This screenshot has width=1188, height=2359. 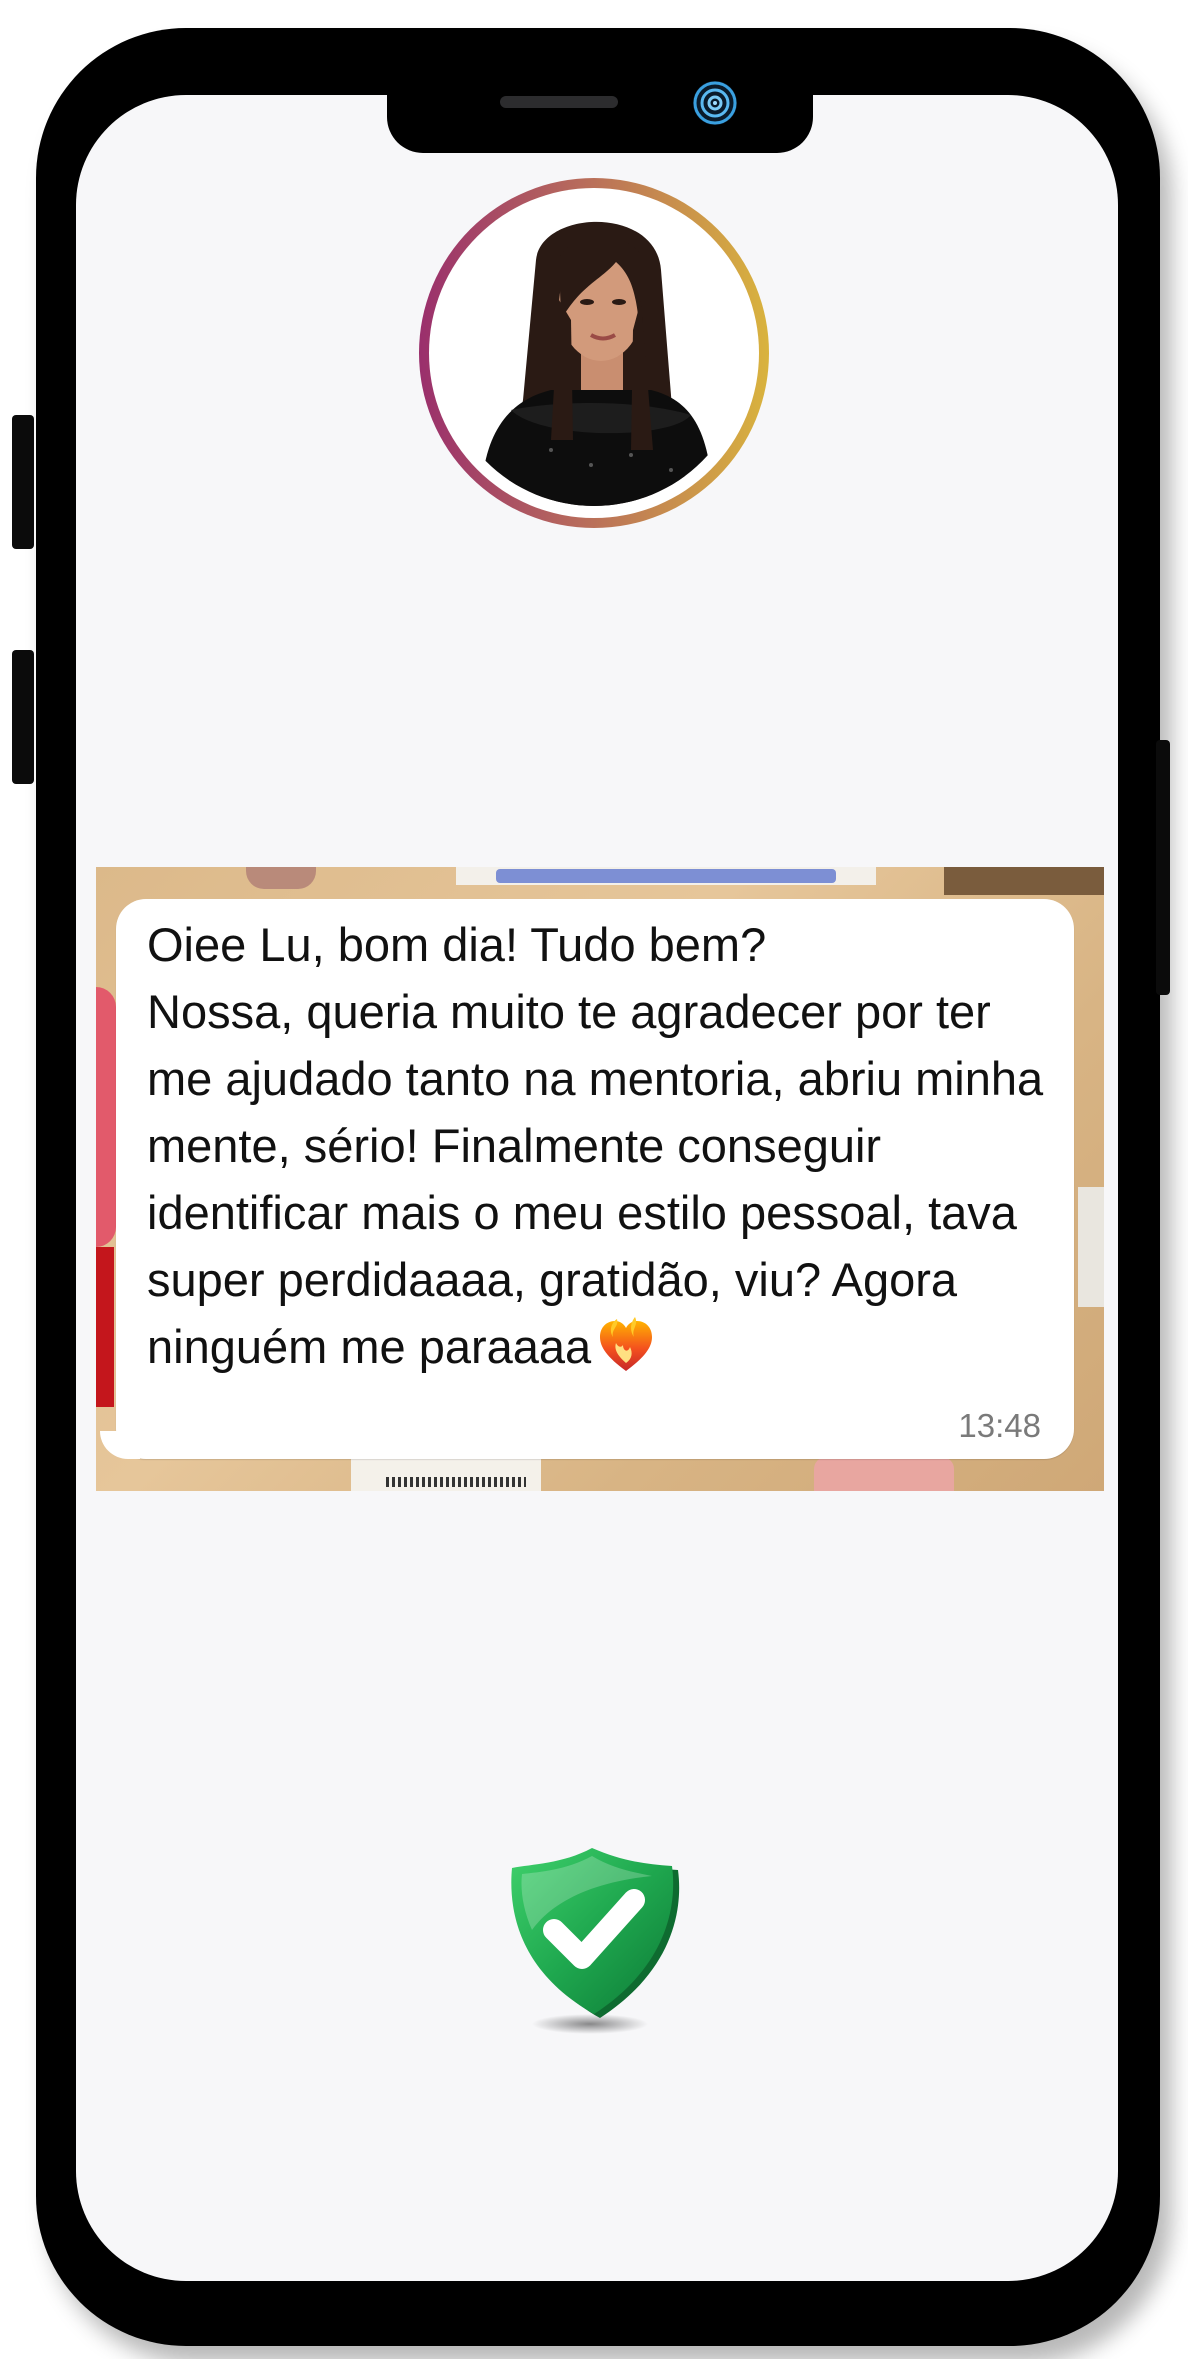 I want to click on volume-down-button, so click(x=23, y=717).